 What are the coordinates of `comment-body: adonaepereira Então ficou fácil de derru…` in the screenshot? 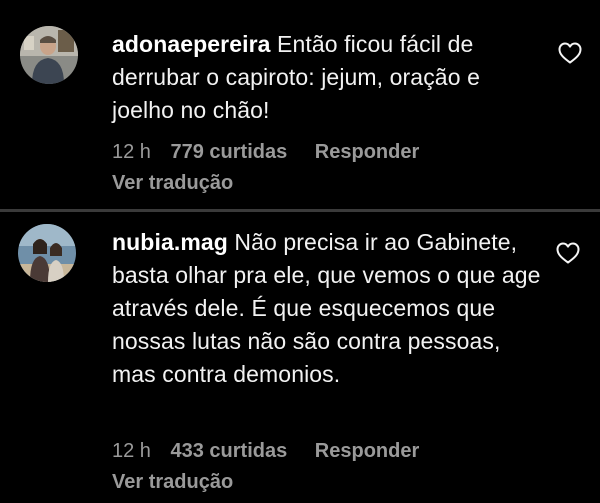 It's located at (327, 77).